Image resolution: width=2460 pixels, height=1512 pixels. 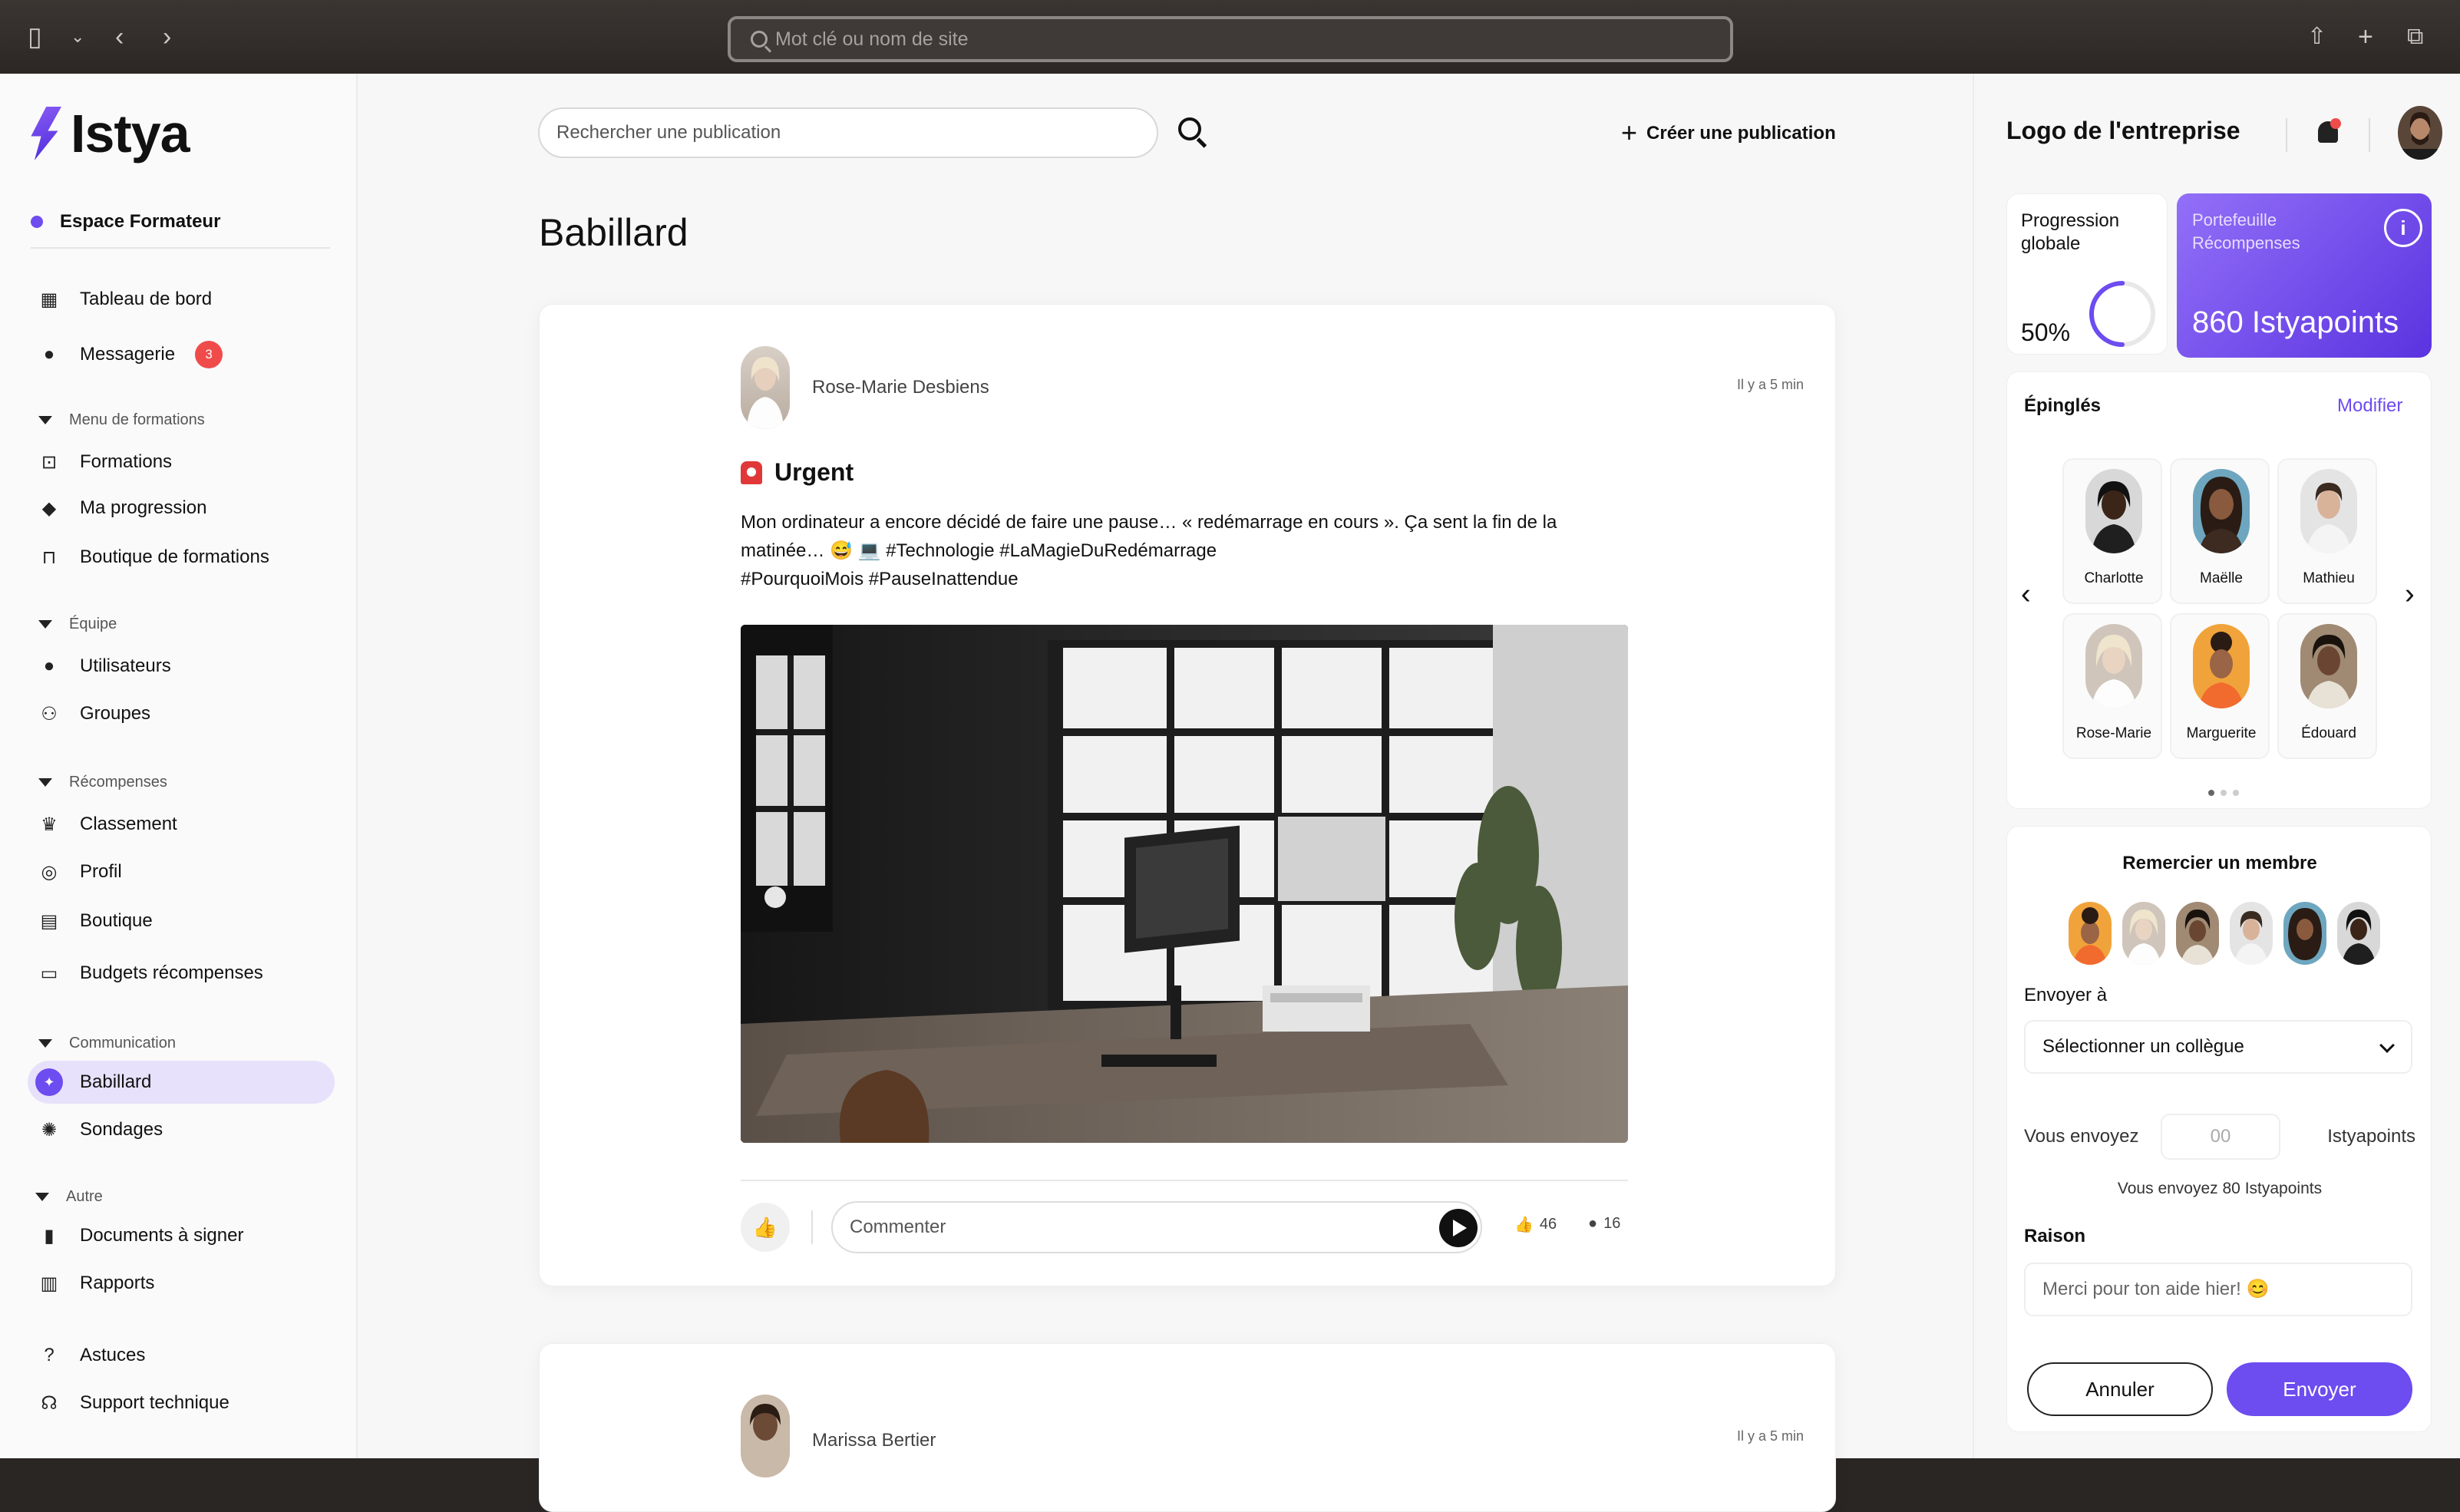 What do you see at coordinates (2286, 135) in the screenshot?
I see `divider` at bounding box center [2286, 135].